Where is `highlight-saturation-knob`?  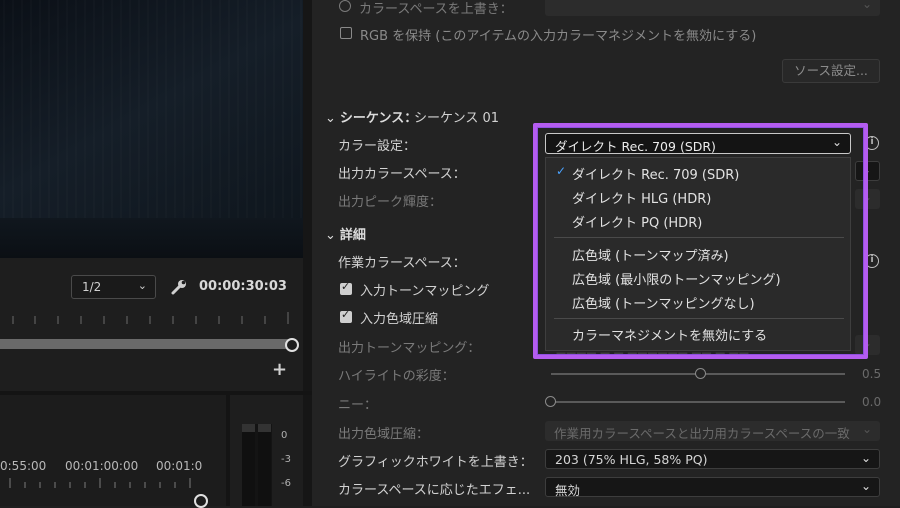
highlight-saturation-knob is located at coordinates (700, 373).